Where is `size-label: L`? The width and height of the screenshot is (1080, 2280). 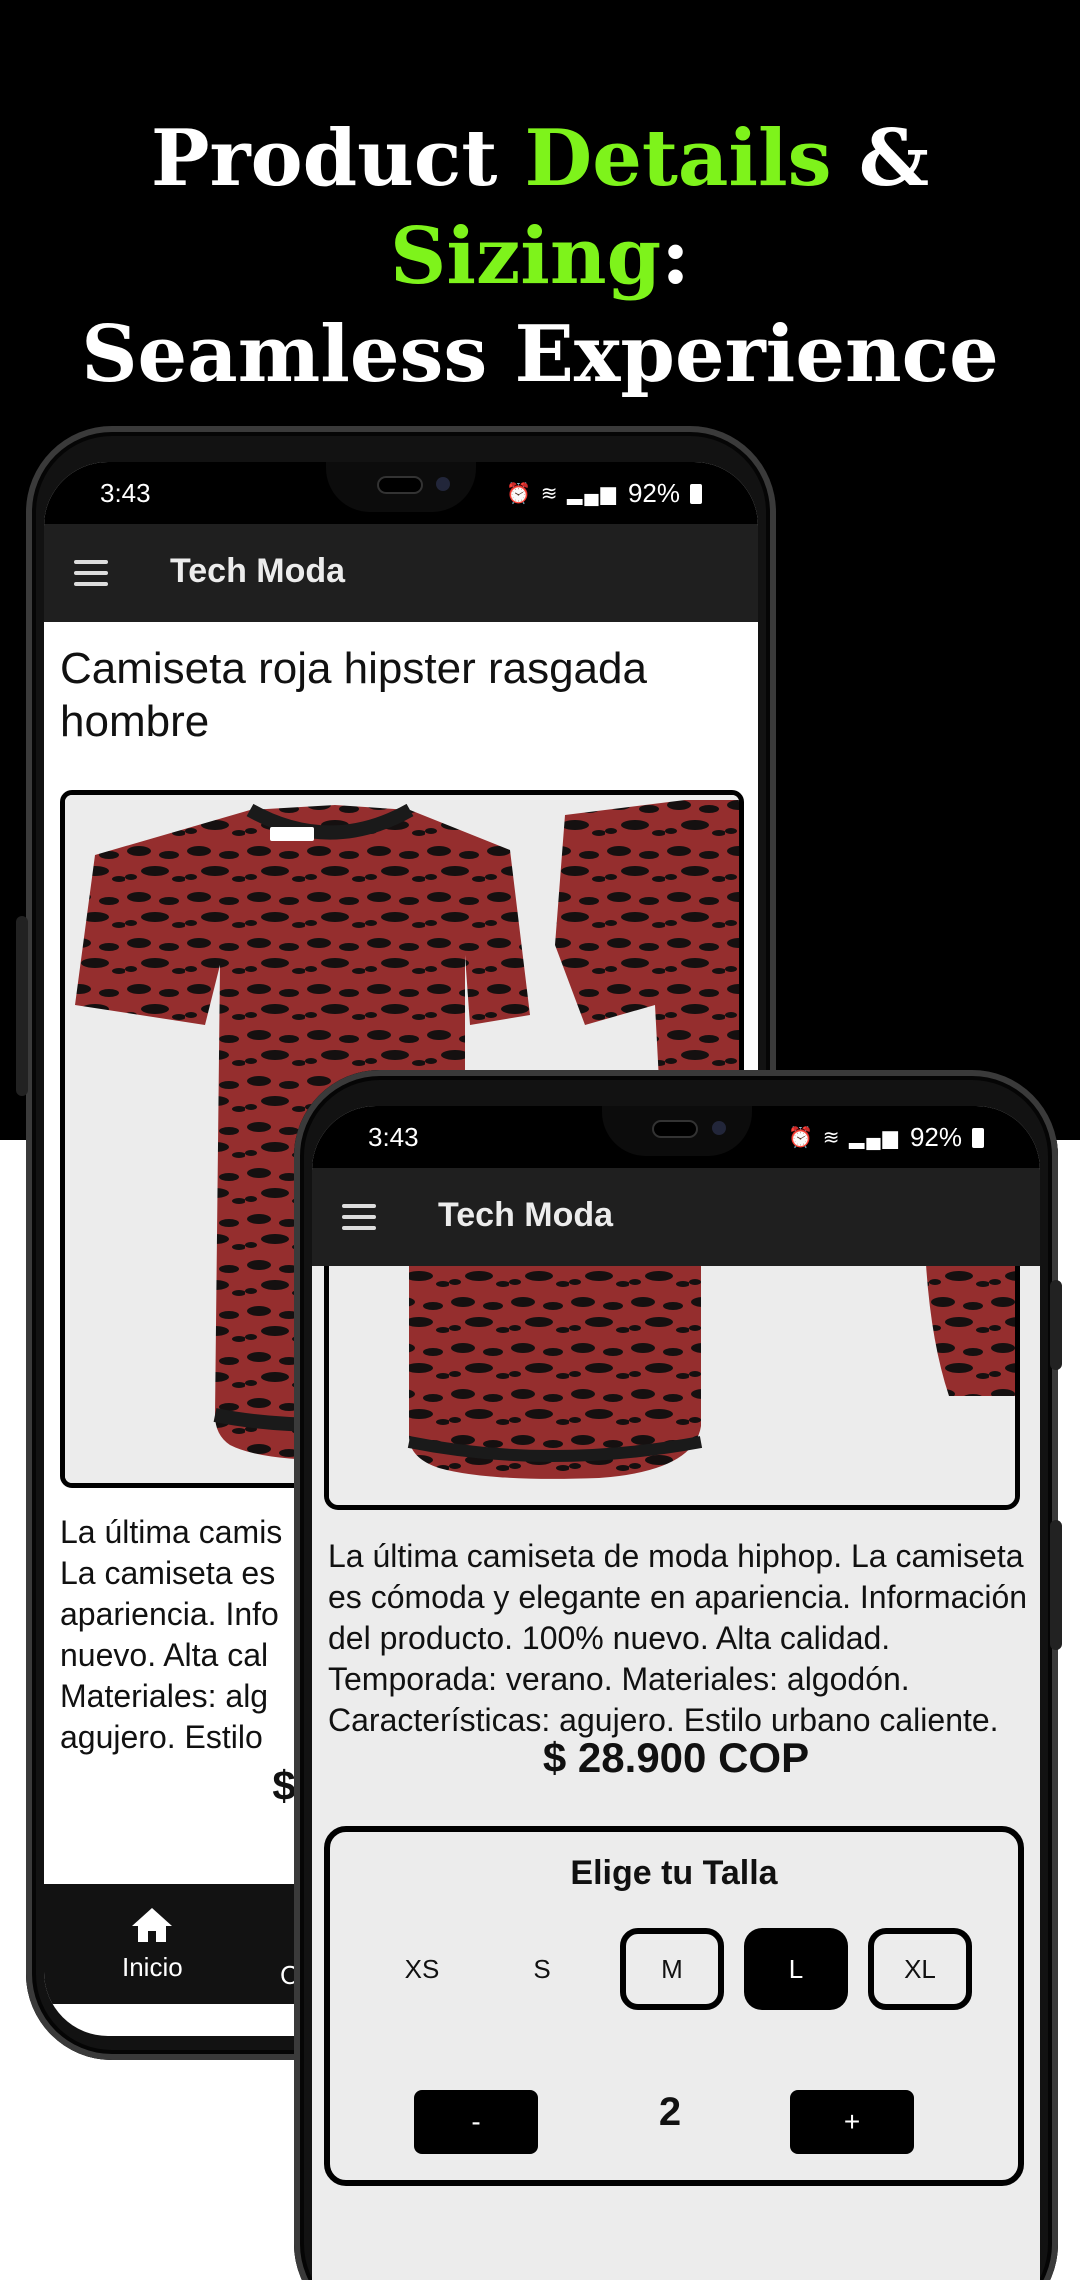 size-label: L is located at coordinates (796, 1968).